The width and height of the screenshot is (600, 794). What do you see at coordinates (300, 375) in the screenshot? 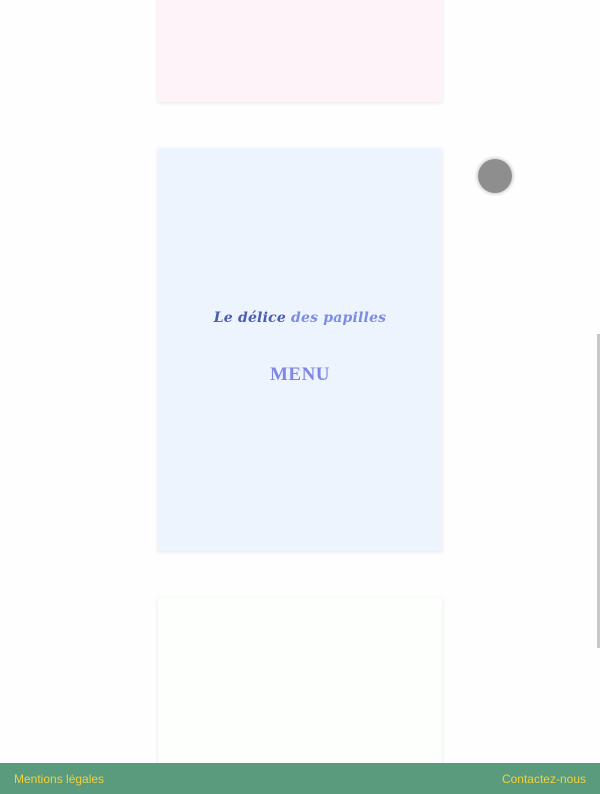
I see `menu-link: MENU` at bounding box center [300, 375].